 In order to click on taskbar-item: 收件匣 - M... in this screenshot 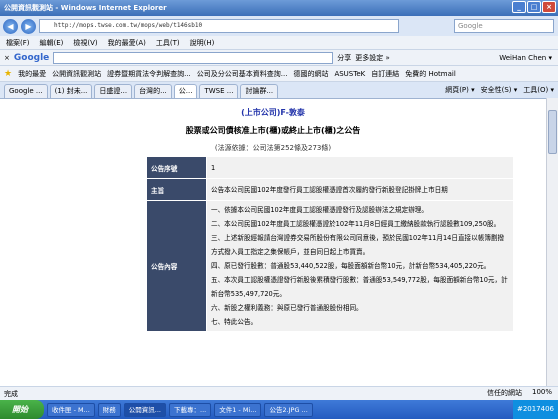, I will do `click(71, 409)`.